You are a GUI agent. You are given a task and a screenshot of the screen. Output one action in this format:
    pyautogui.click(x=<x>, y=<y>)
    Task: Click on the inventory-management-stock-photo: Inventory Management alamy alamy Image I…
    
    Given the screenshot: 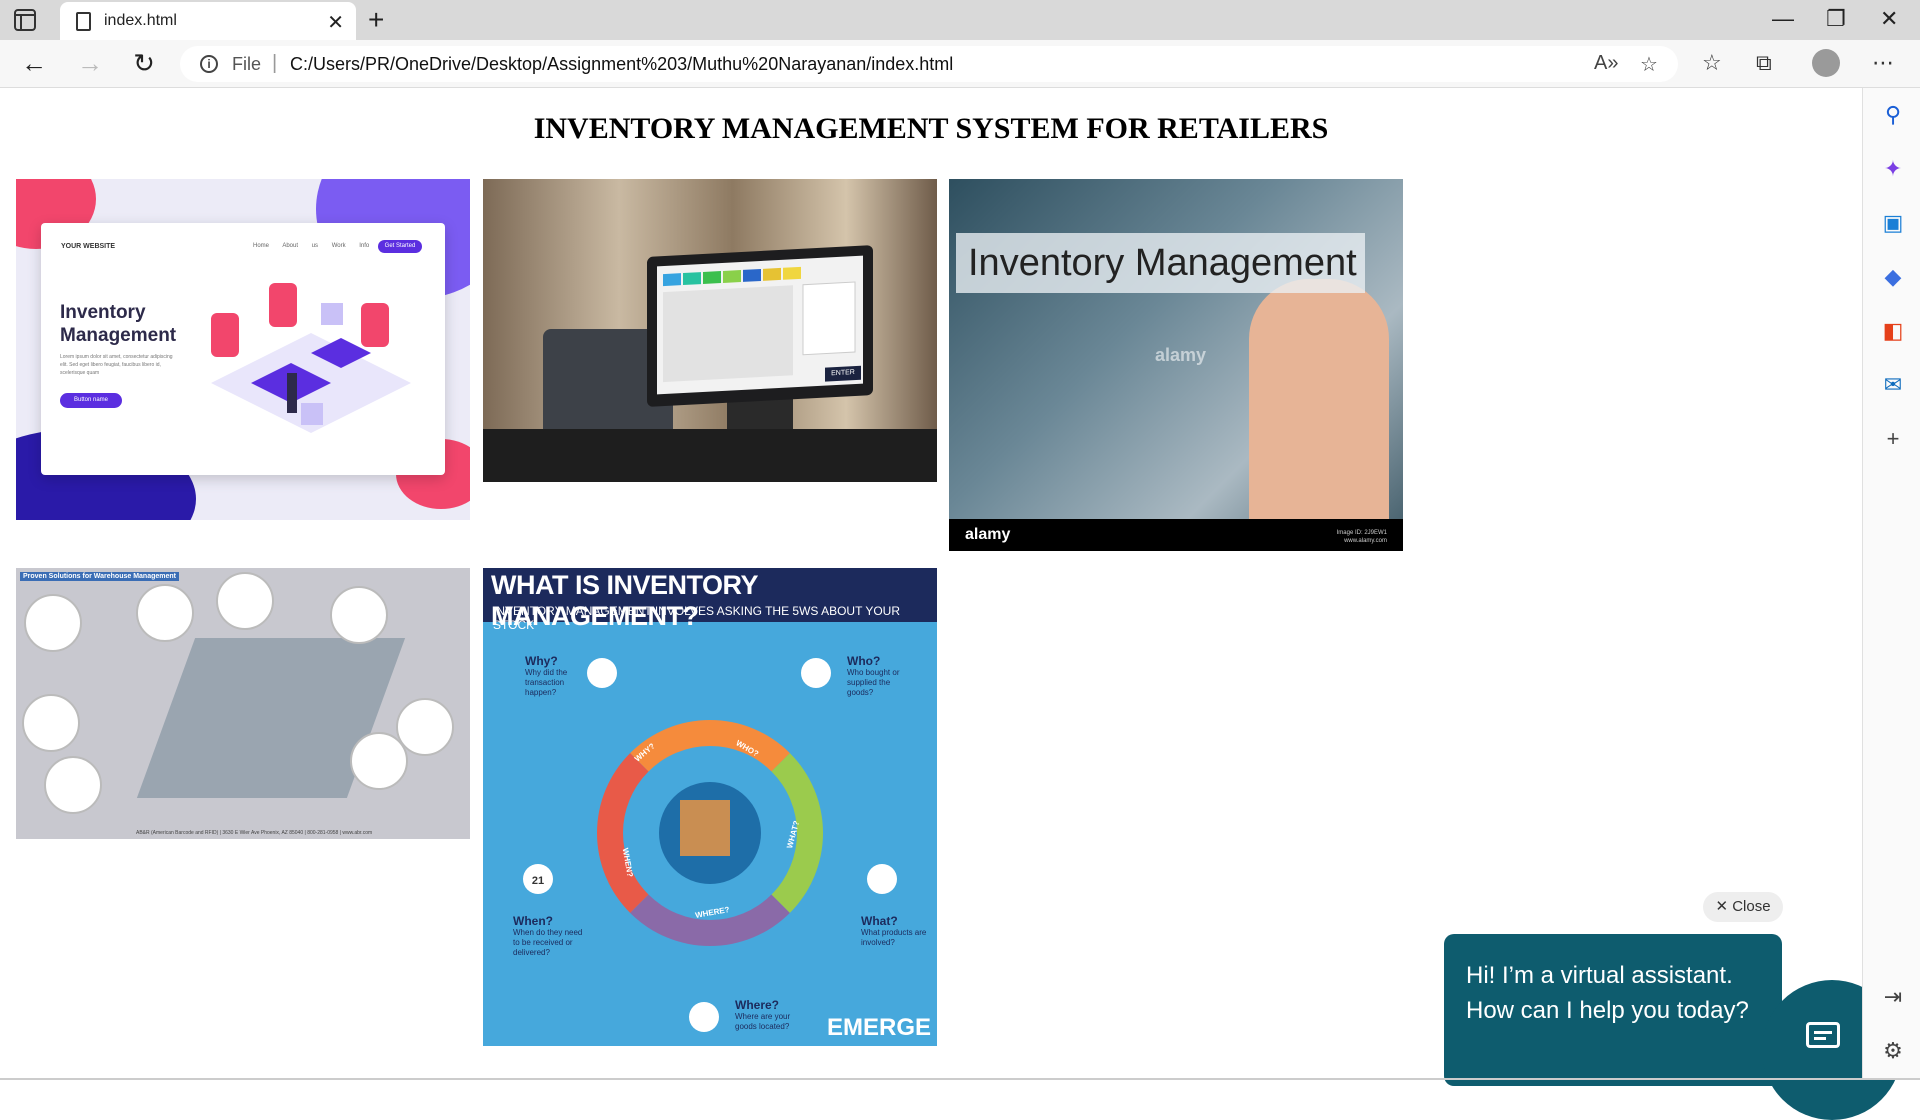 What is the action you would take?
    pyautogui.click(x=1176, y=365)
    